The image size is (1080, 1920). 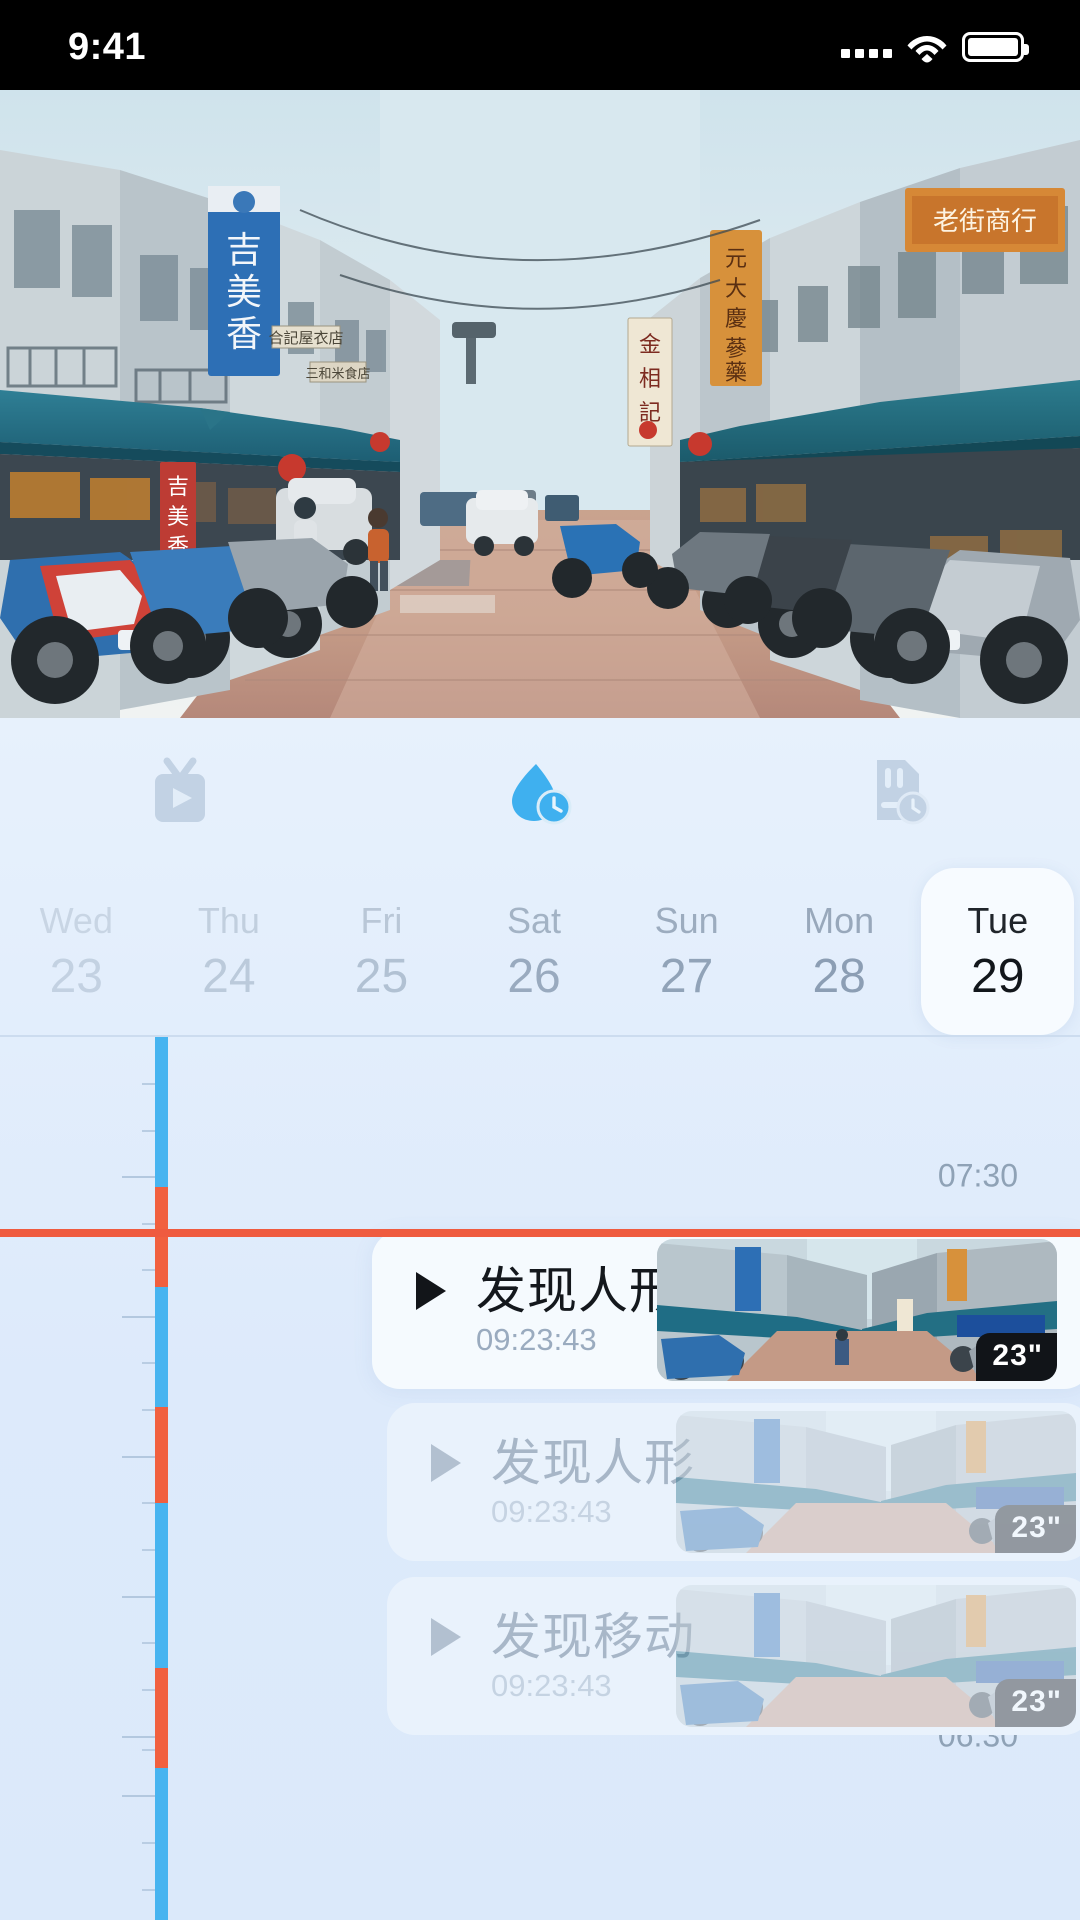 I want to click on date-item-1: Thu 24, so click(x=229, y=951).